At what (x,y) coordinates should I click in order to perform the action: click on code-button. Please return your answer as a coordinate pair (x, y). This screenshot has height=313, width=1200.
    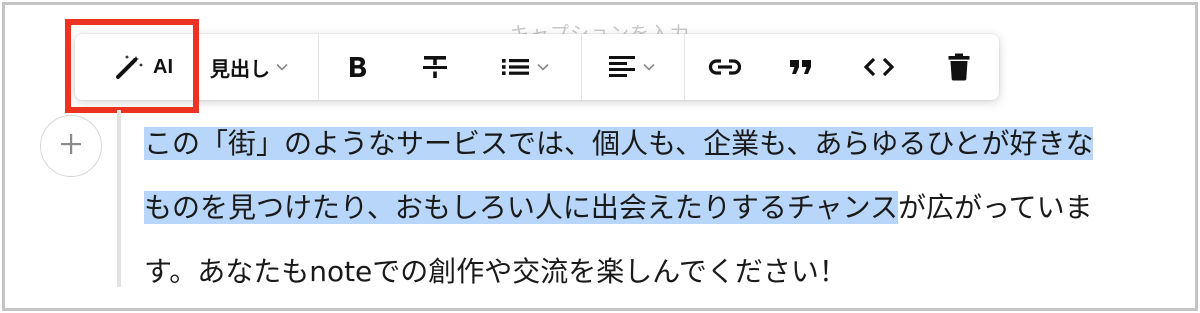
    Looking at the image, I should click on (879, 67).